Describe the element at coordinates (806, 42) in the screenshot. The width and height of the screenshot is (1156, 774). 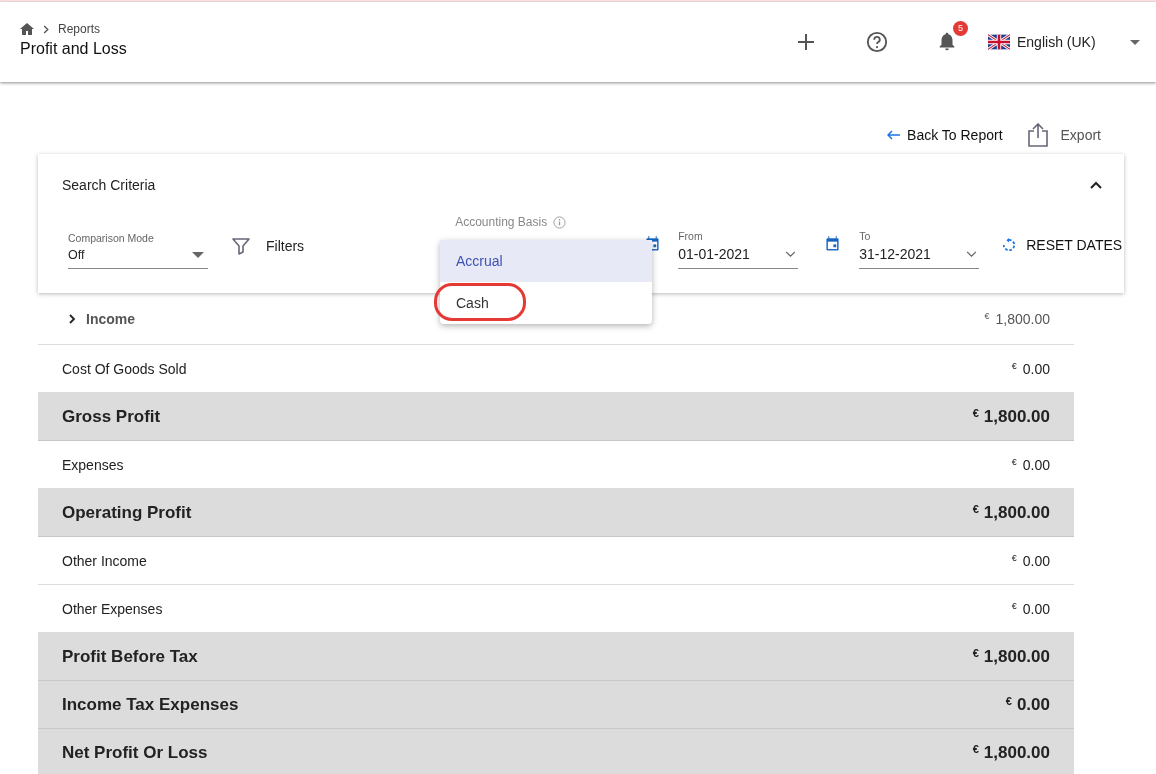
I see `add-icon` at that location.